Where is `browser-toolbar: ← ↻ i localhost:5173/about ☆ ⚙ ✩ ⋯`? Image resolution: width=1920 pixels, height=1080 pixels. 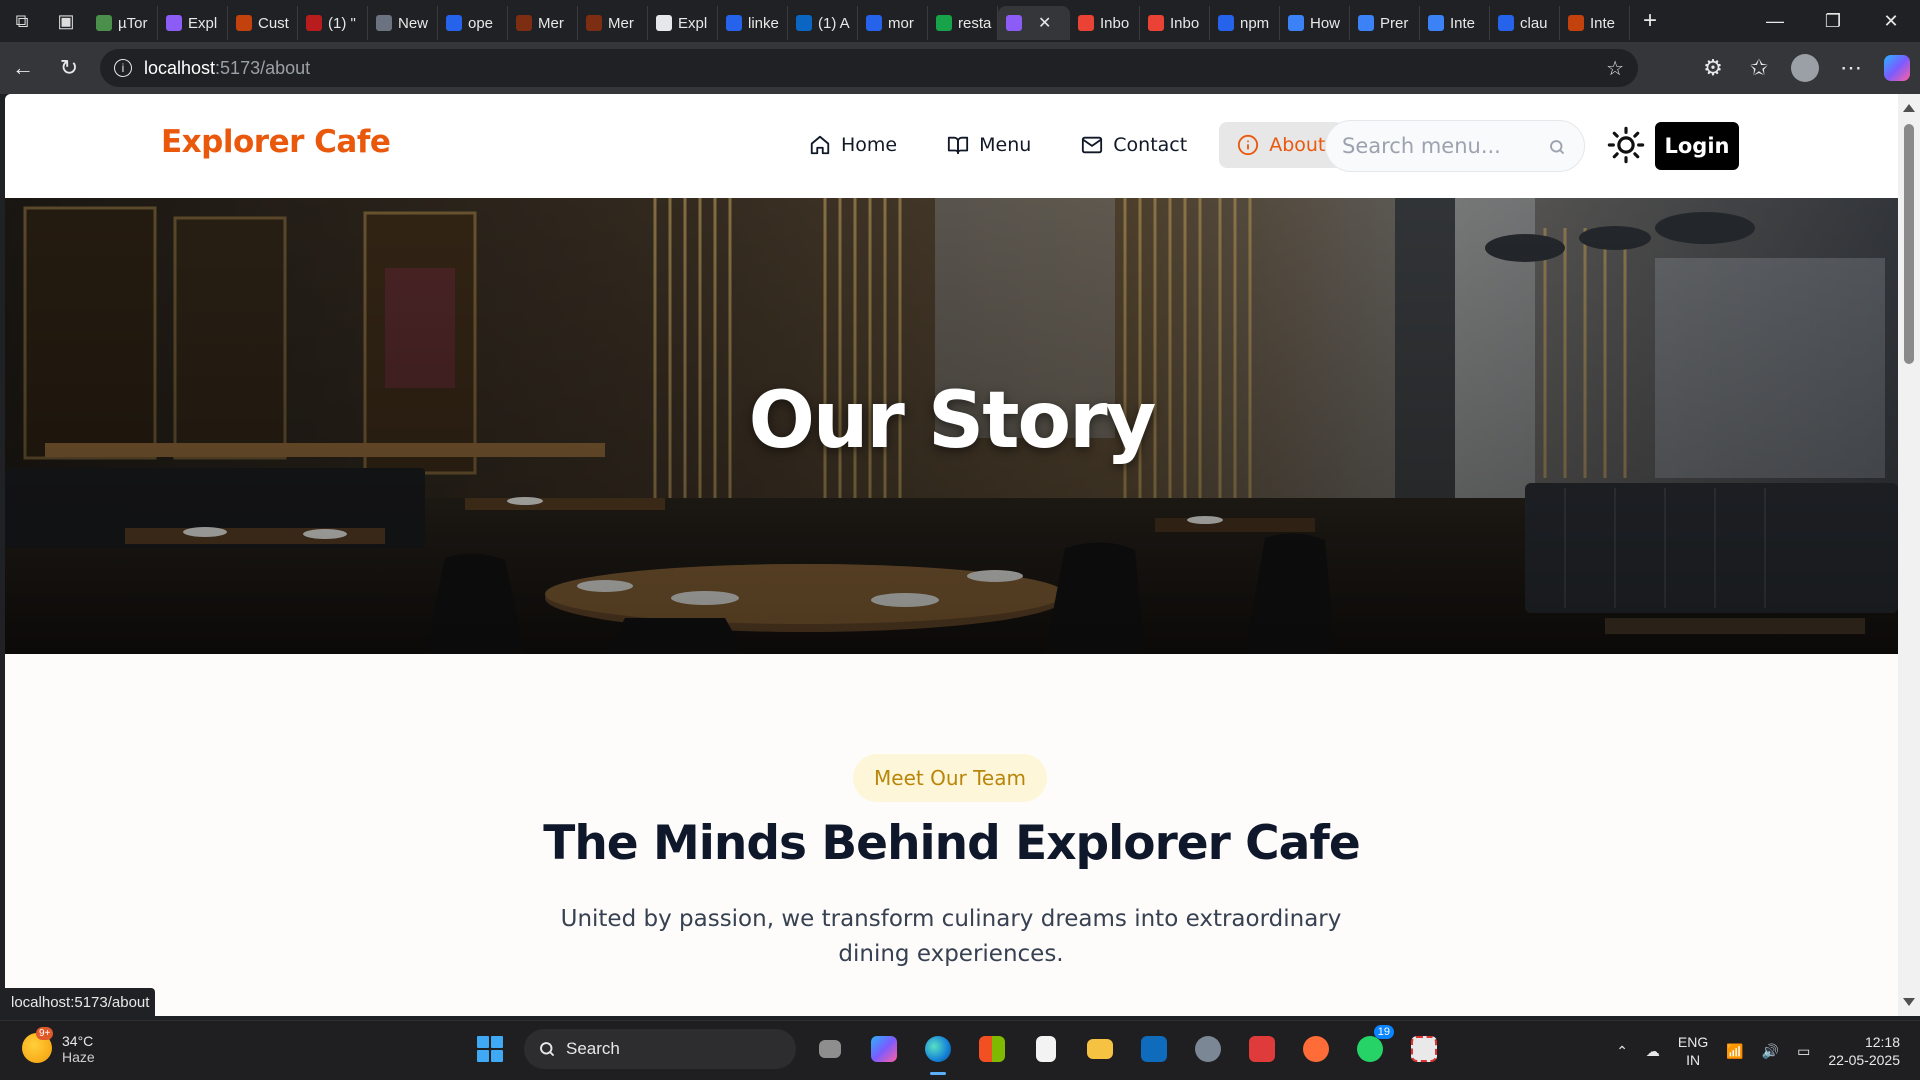 browser-toolbar: ← ↻ i localhost:5173/about ☆ ⚙ ✩ ⋯ is located at coordinates (960, 68).